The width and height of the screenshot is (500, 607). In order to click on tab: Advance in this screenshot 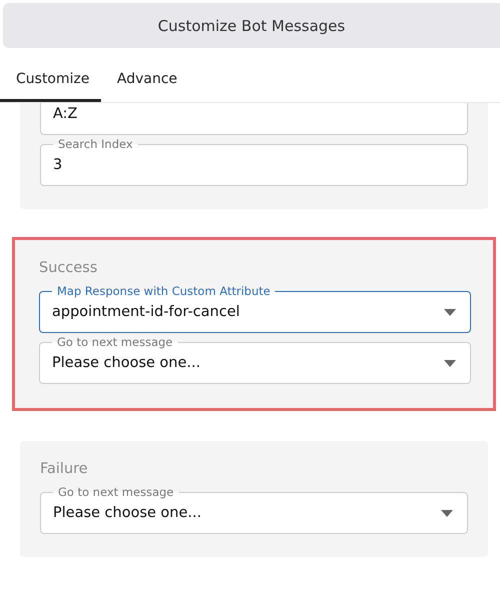, I will do `click(147, 80)`.